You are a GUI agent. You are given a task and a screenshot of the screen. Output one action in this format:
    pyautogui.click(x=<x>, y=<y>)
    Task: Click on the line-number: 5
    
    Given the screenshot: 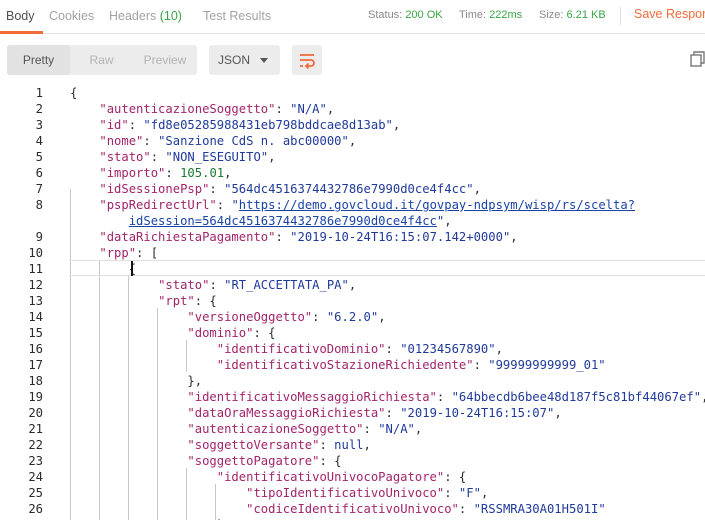 What is the action you would take?
    pyautogui.click(x=39, y=157)
    